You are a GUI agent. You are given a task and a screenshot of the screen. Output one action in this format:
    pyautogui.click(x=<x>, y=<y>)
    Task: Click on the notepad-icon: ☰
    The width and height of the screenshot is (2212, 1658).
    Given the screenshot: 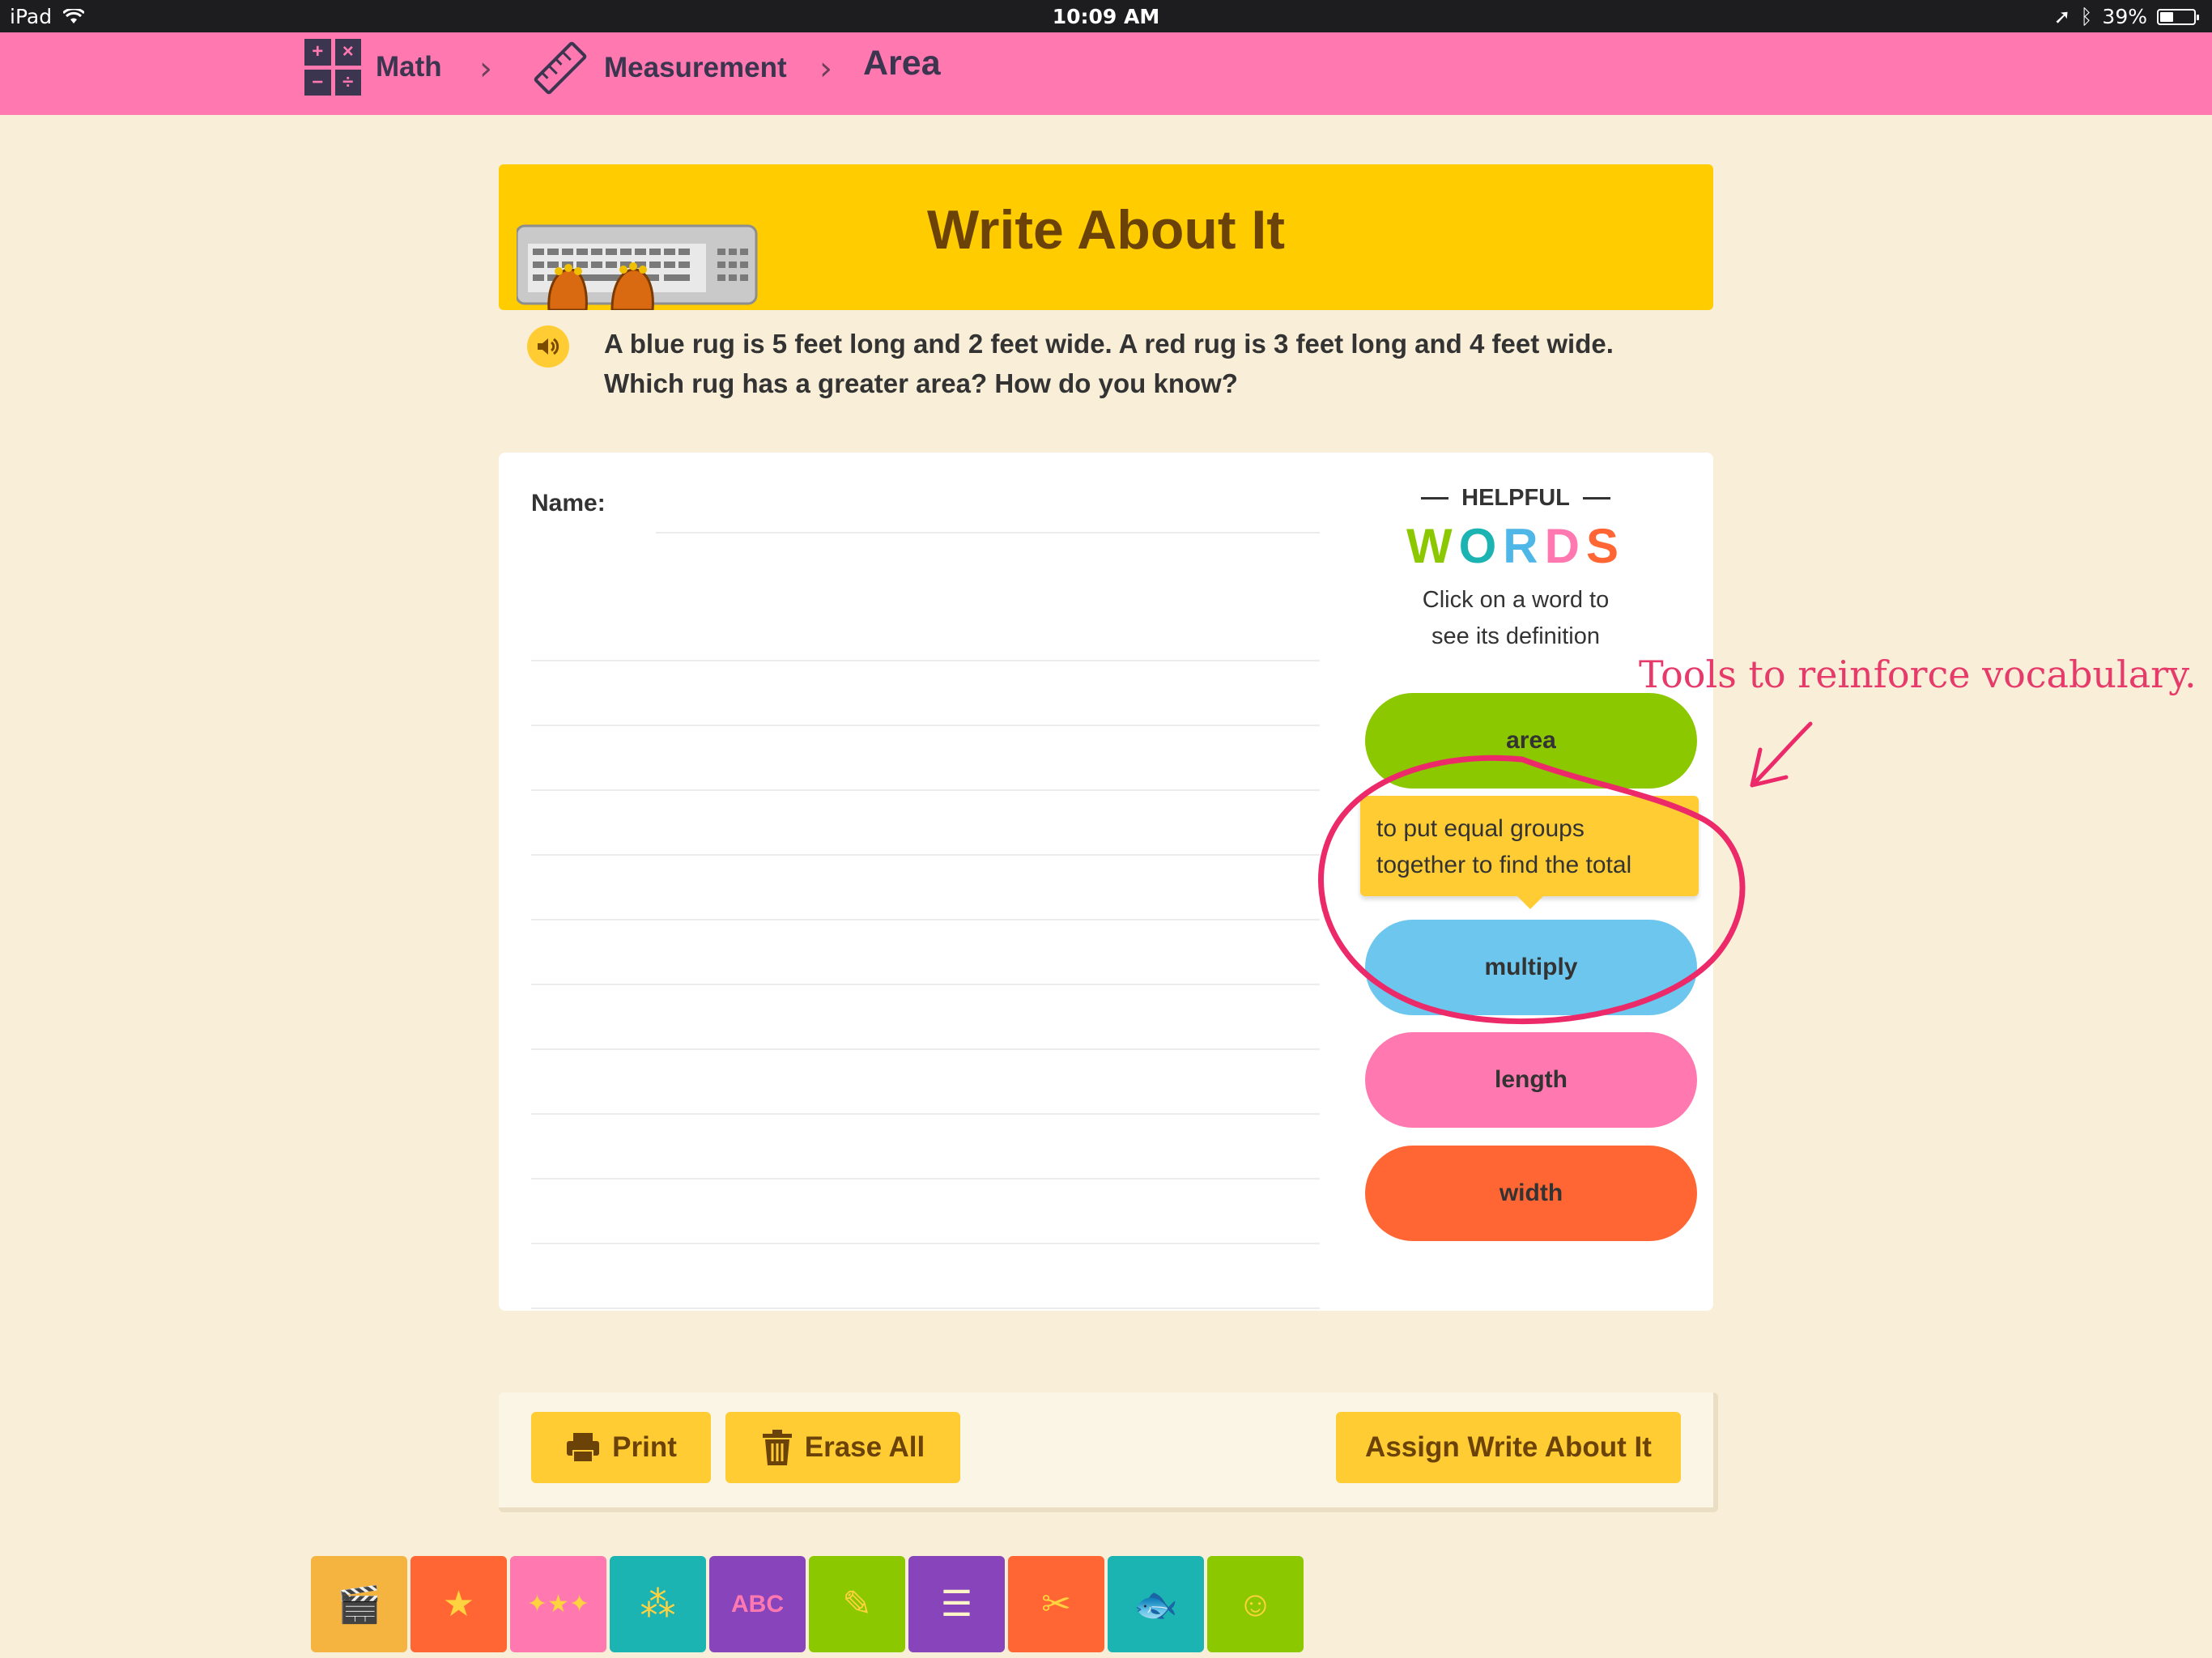 What is the action you would take?
    pyautogui.click(x=957, y=1604)
    